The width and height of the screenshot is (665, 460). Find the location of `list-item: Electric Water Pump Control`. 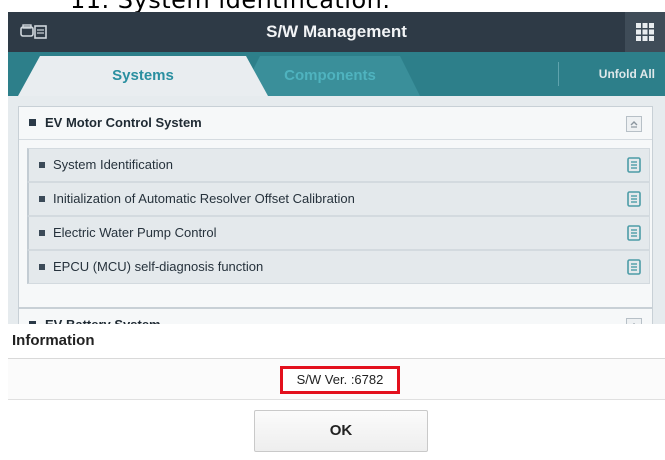

list-item: Electric Water Pump Control is located at coordinates (338, 233).